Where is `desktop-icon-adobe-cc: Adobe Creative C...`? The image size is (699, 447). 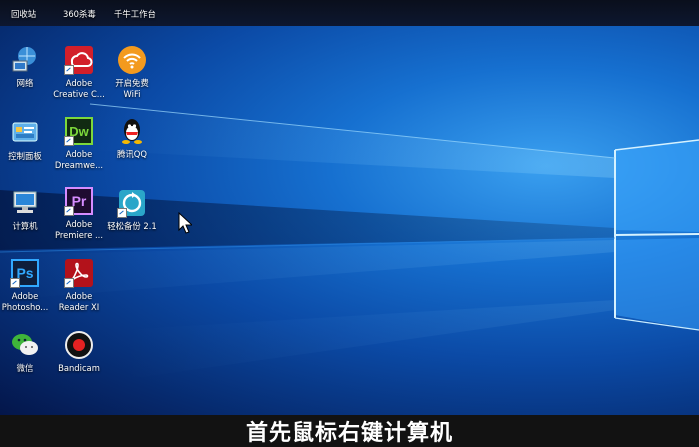 desktop-icon-adobe-cc: Adobe Creative C... is located at coordinates (79, 72).